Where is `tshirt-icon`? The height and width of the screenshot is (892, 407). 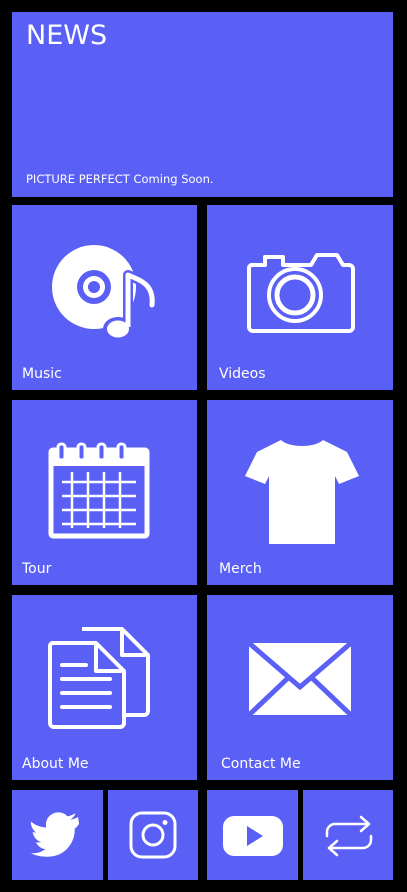 tshirt-icon is located at coordinates (302, 491).